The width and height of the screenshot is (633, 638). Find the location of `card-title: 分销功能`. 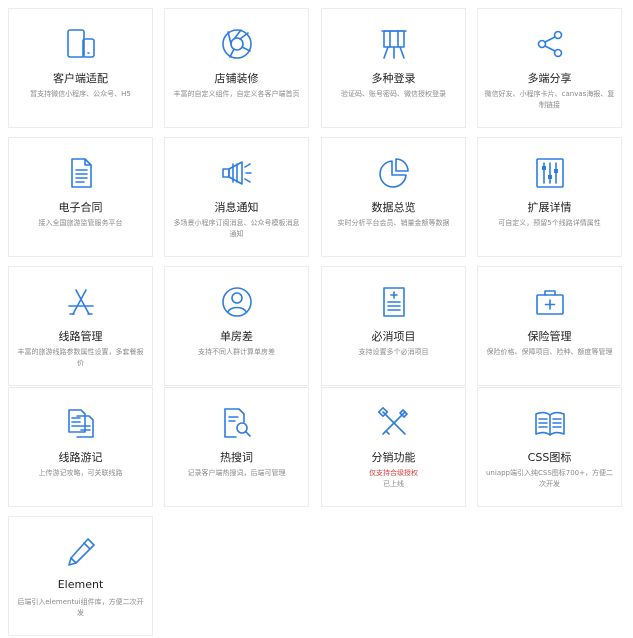

card-title: 分销功能 is located at coordinates (393, 457).